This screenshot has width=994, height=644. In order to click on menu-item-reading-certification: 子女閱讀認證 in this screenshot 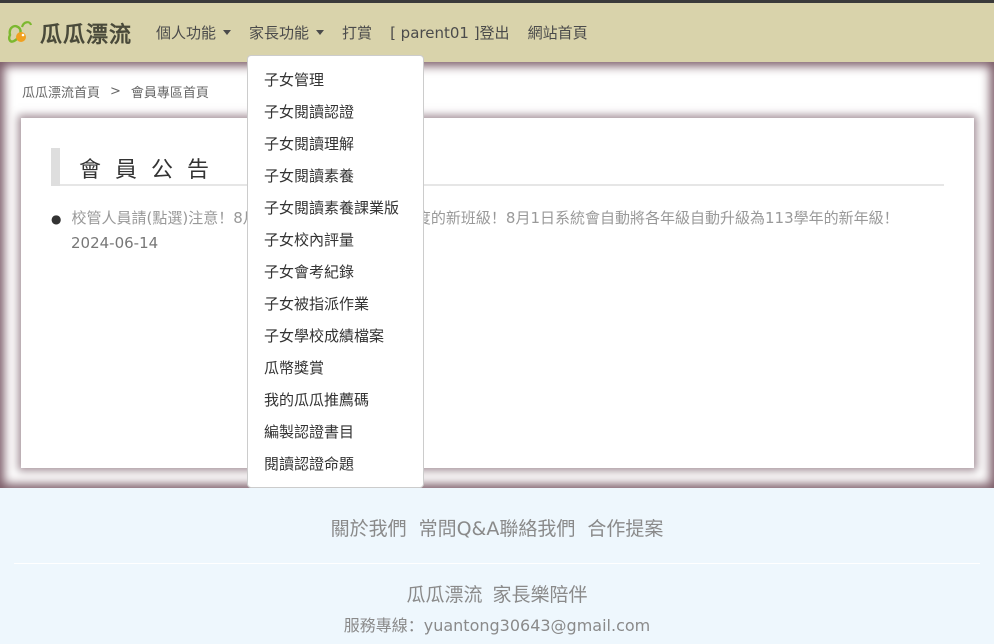, I will do `click(335, 112)`.